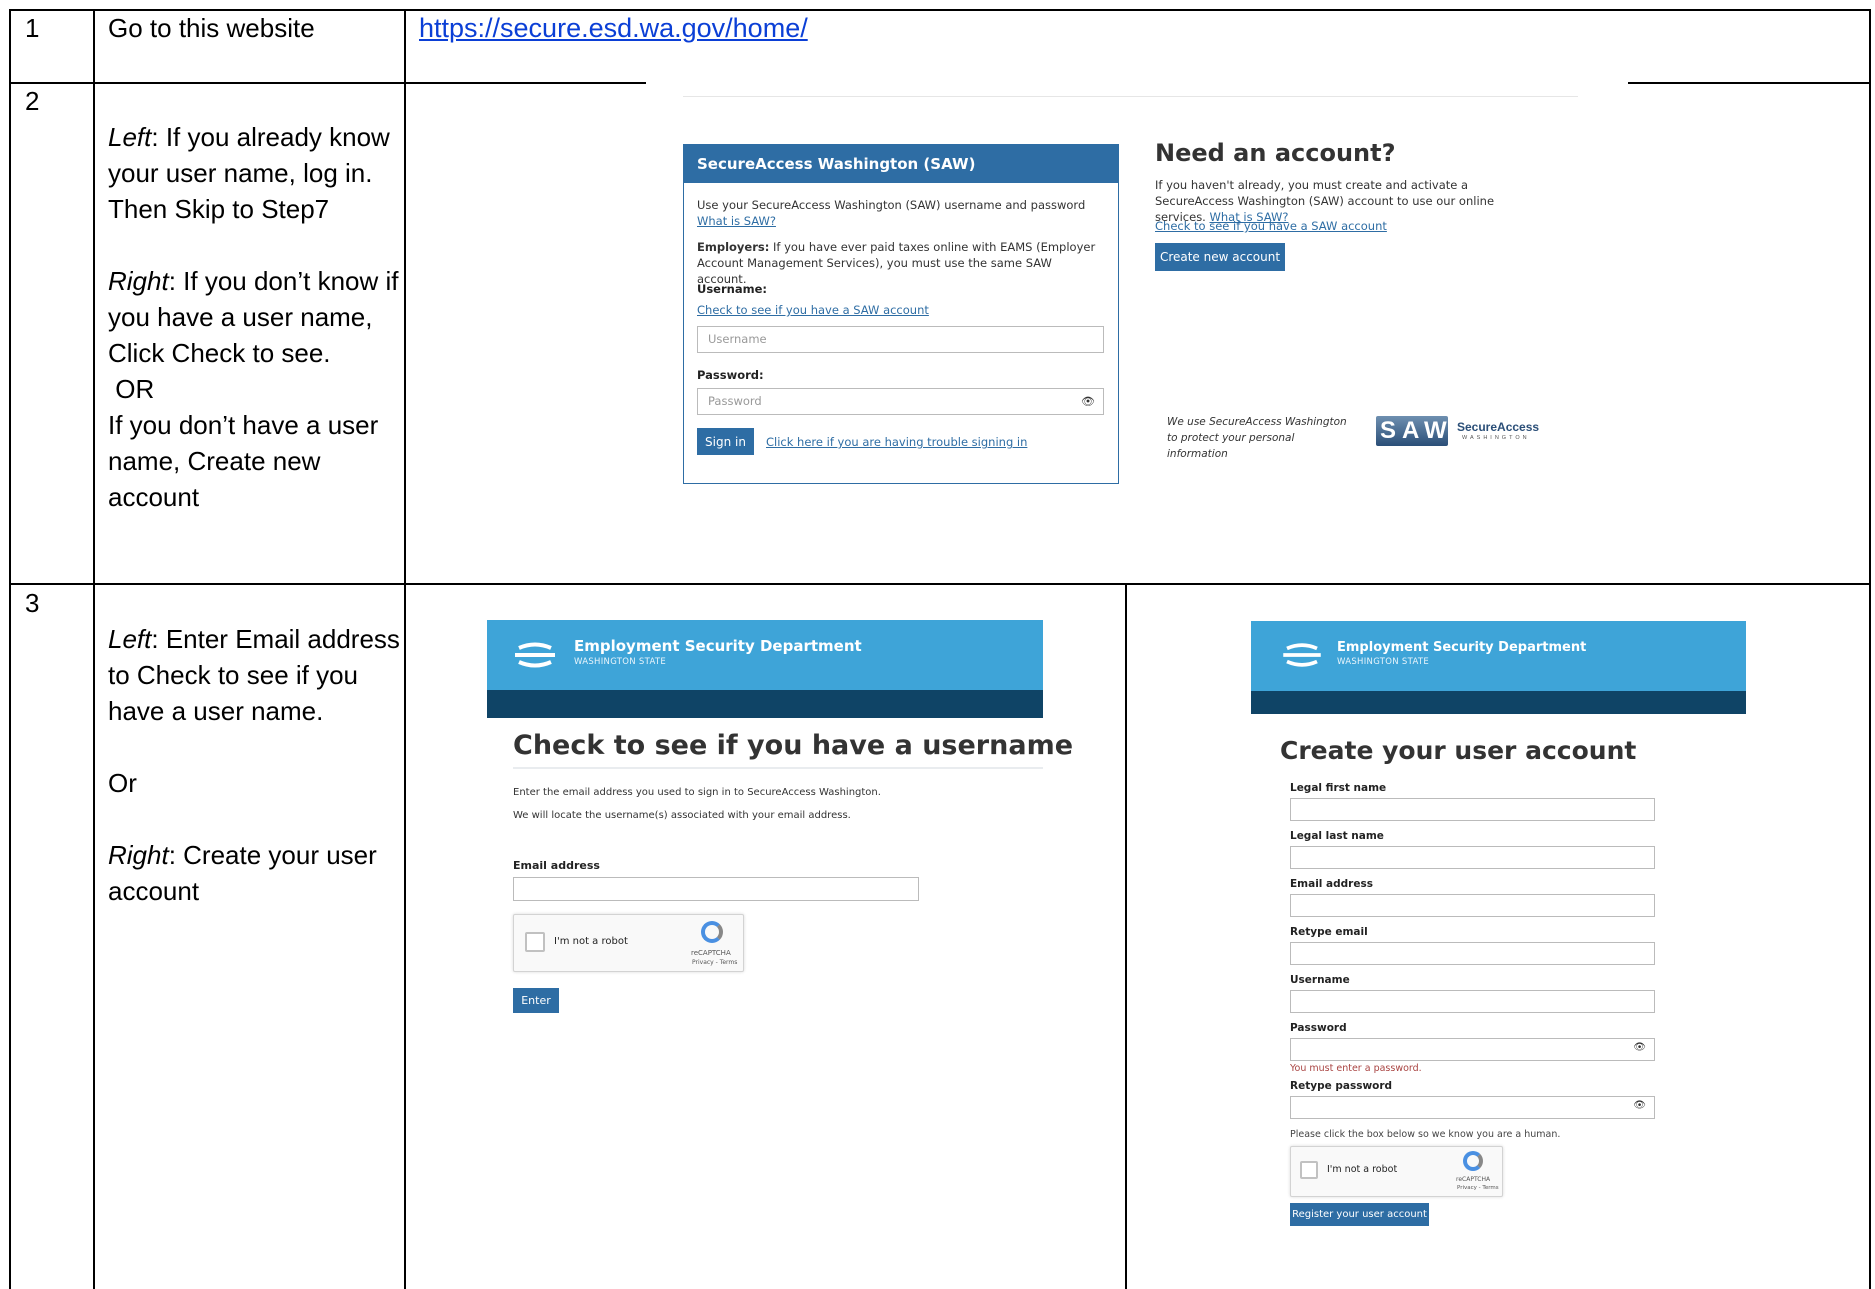  Describe the element at coordinates (1472, 857) in the screenshot. I see `last-name-input` at that location.